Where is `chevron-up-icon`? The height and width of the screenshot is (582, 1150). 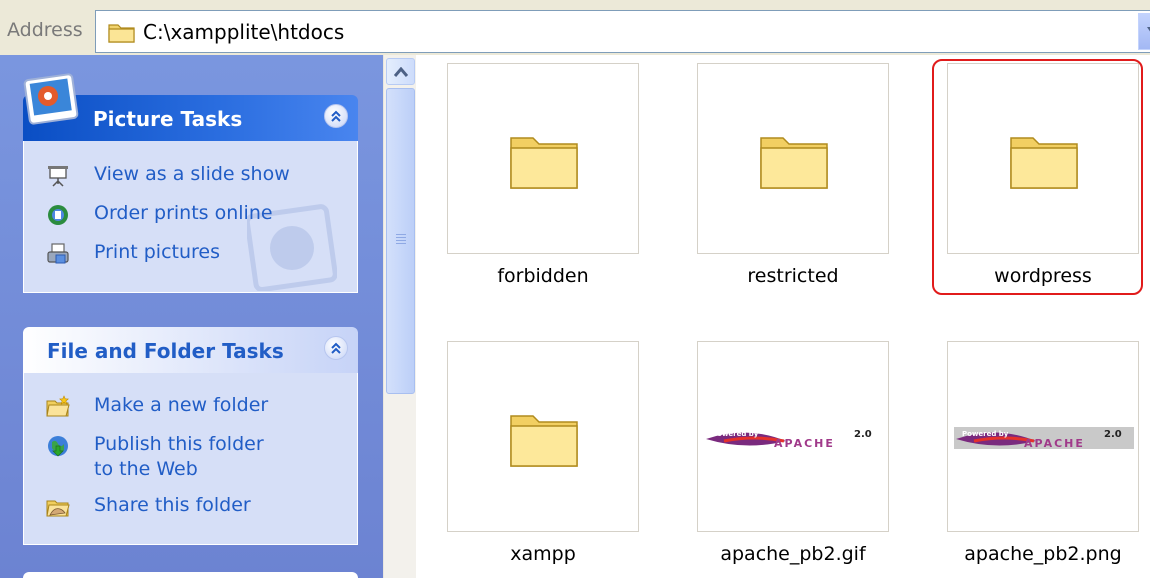 chevron-up-icon is located at coordinates (401, 72).